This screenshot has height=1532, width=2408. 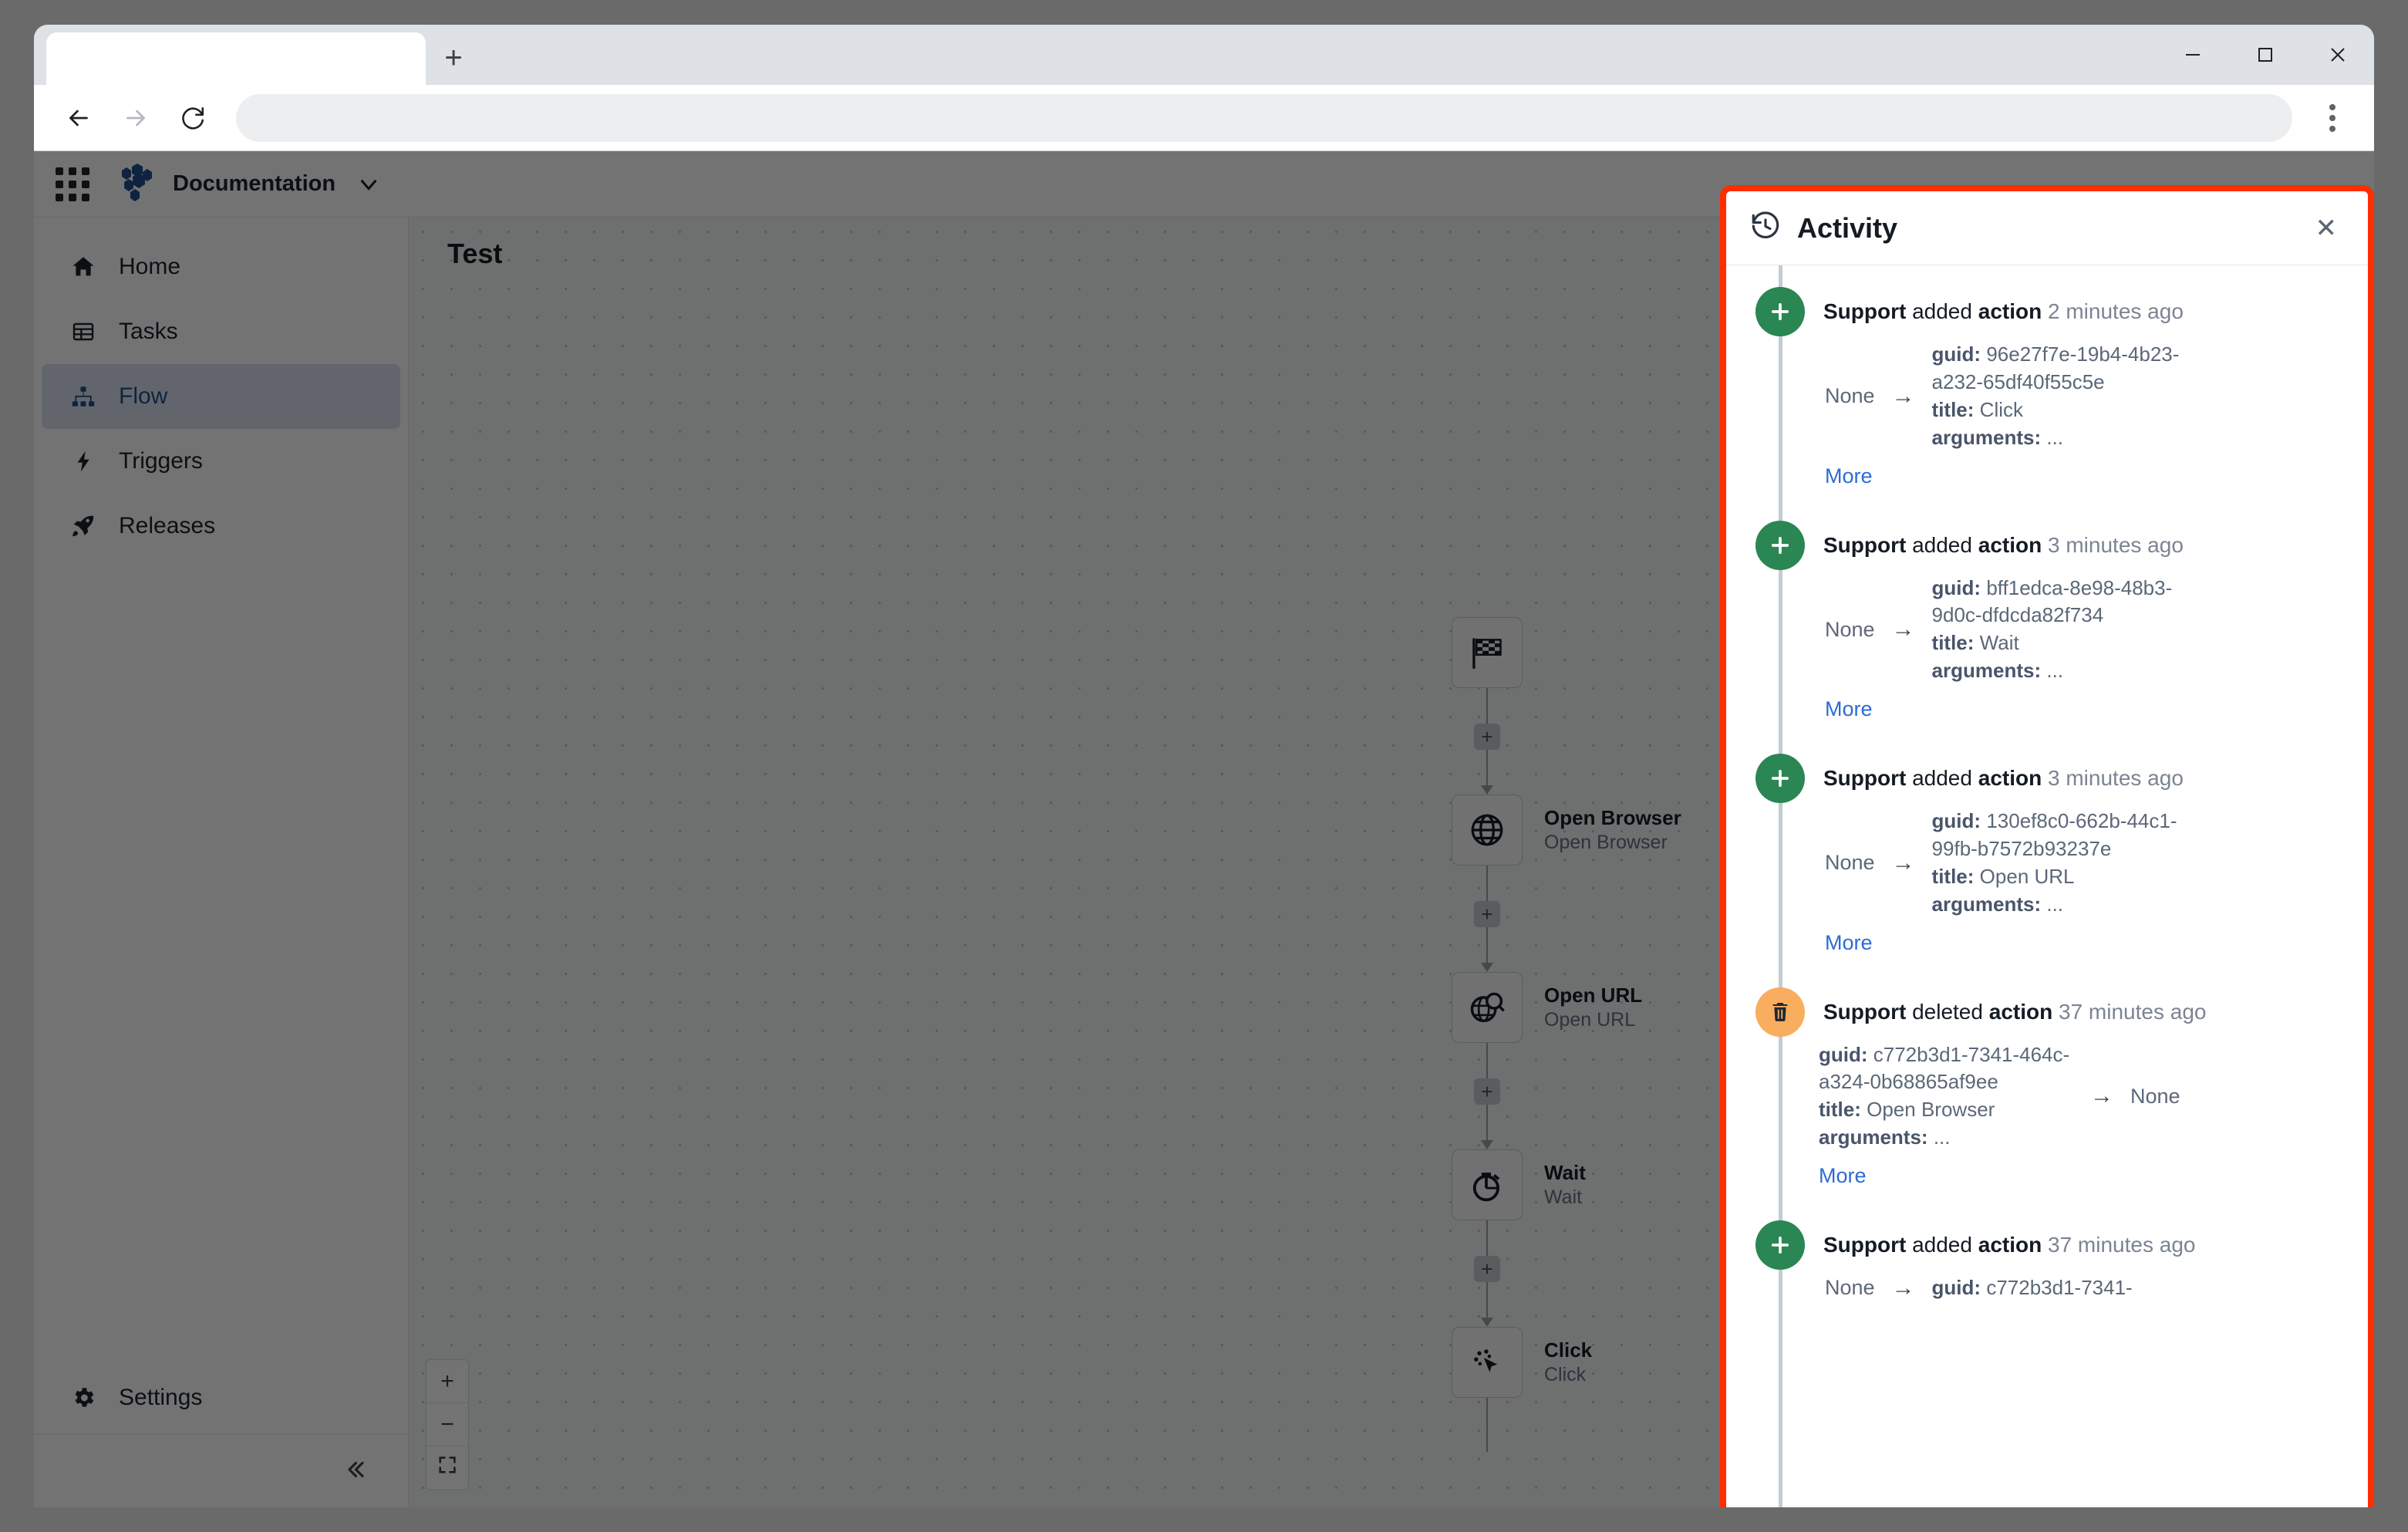 I want to click on sidebar-item-label: Triggers, so click(x=161, y=461).